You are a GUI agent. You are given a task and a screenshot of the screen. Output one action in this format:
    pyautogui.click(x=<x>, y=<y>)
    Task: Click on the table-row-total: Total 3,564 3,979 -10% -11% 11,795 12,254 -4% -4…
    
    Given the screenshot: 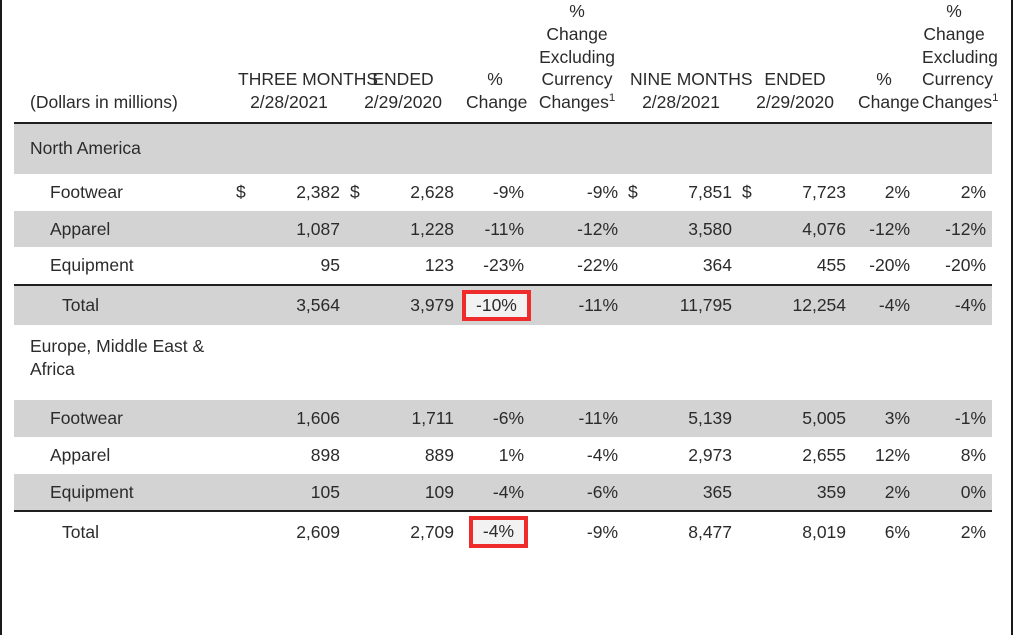 What is the action you would take?
    pyautogui.click(x=503, y=304)
    